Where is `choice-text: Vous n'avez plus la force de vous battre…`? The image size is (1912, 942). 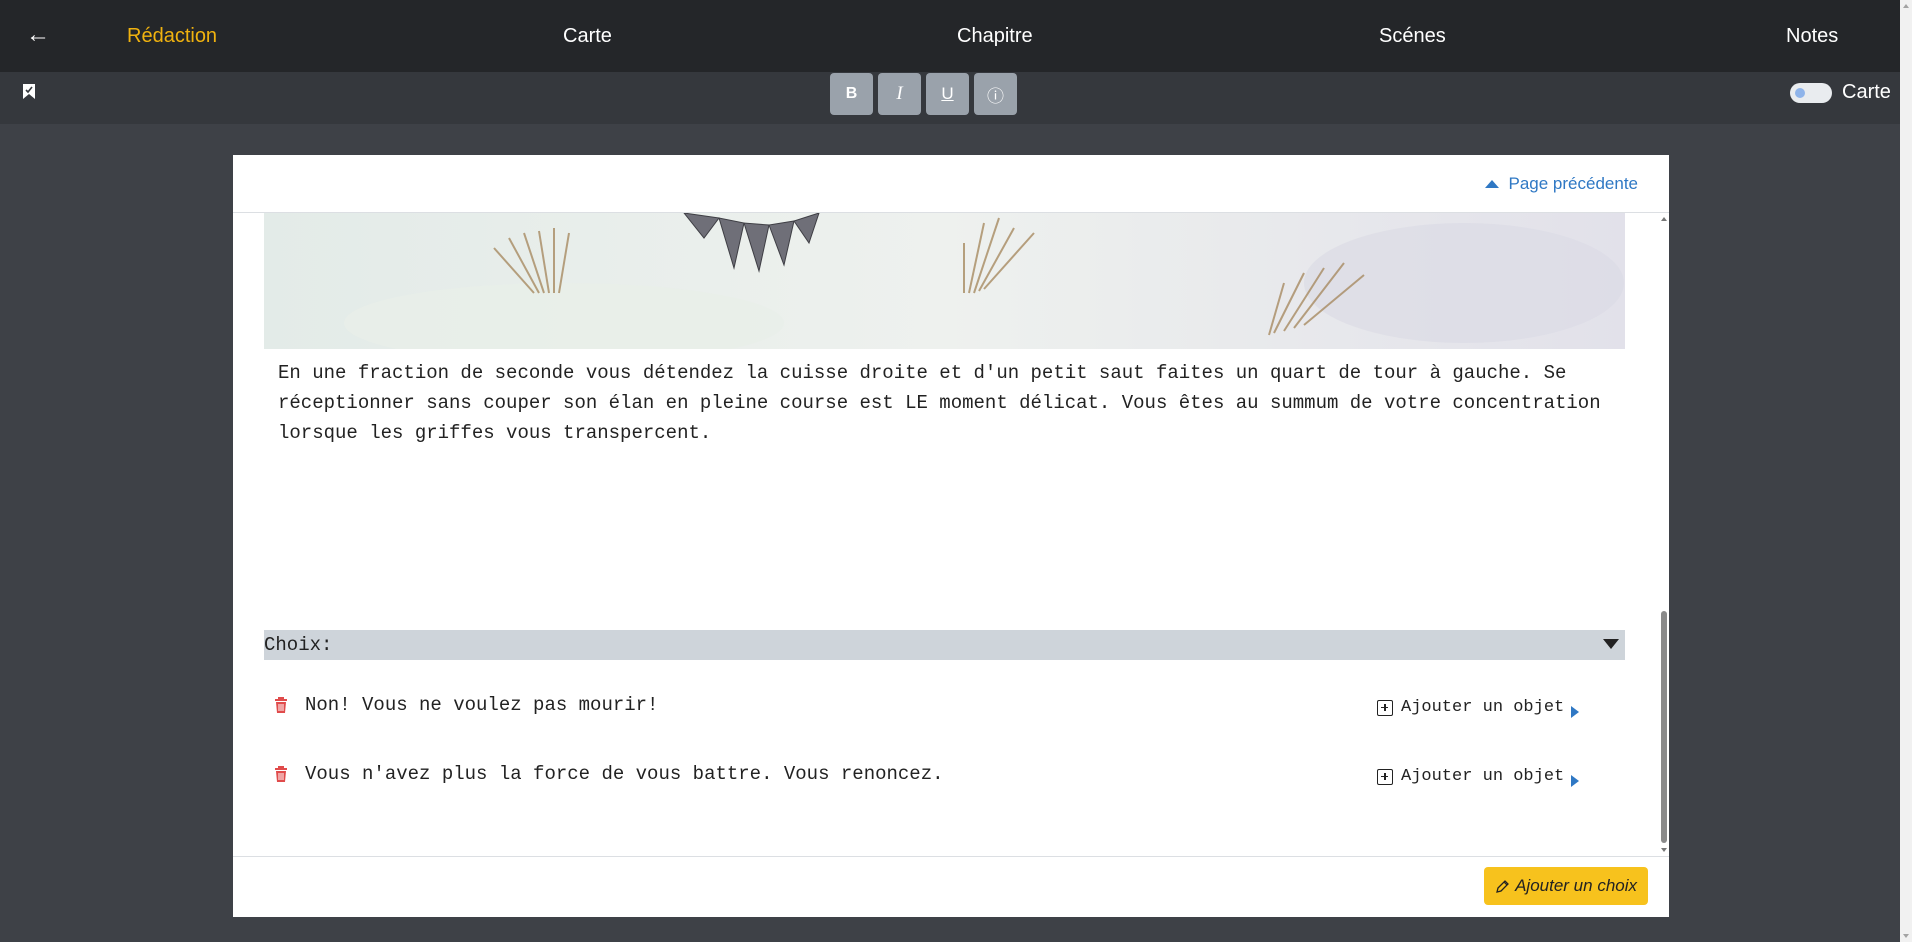 choice-text: Vous n'avez plus la force de vous battre… is located at coordinates (624, 774).